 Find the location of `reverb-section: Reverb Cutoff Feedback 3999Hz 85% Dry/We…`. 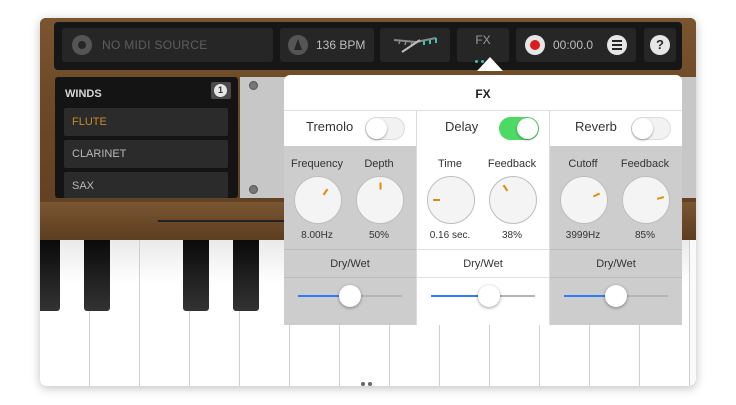

reverb-section: Reverb Cutoff Feedback 3999Hz 85% Dry/We… is located at coordinates (616, 218).